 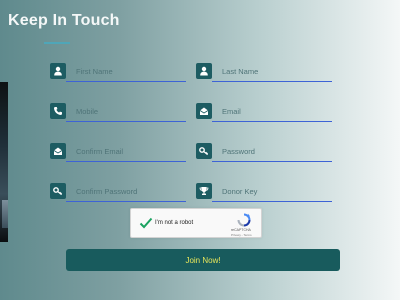 What do you see at coordinates (203, 260) in the screenshot?
I see `join-now-button: Join Now!` at bounding box center [203, 260].